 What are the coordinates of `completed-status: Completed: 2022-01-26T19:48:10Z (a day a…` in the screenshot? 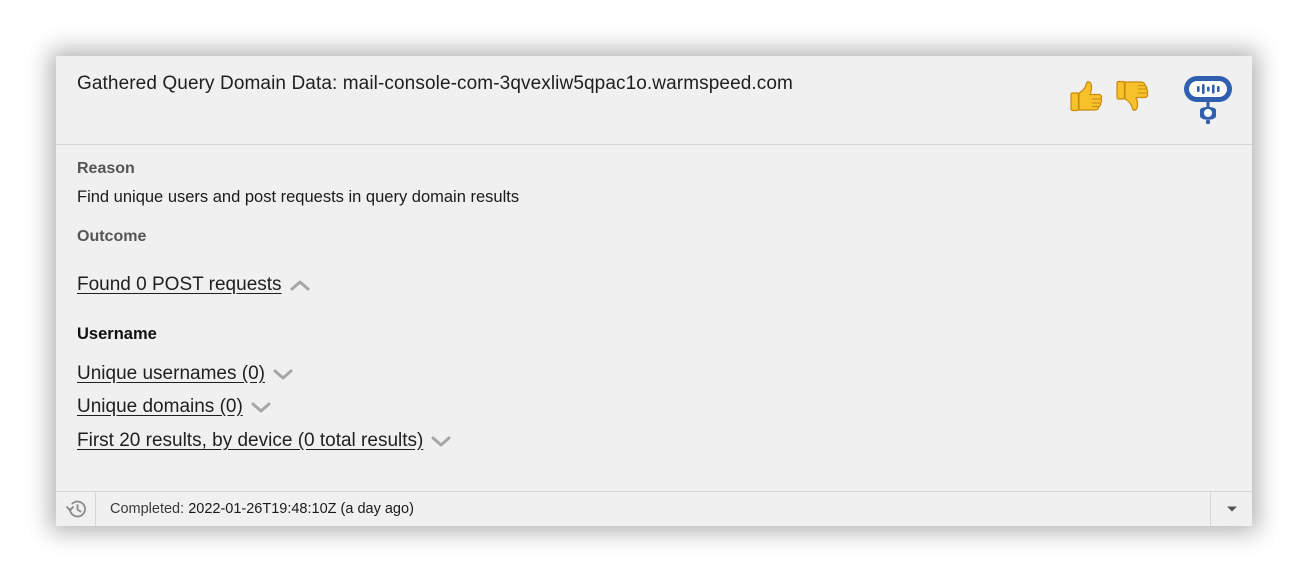 It's located at (255, 509).